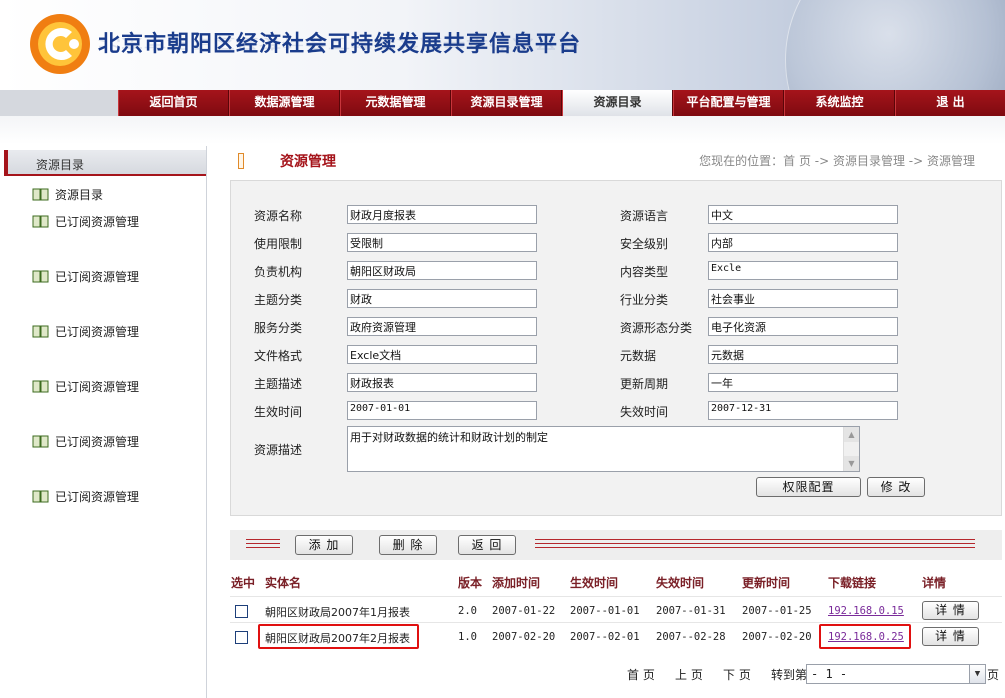  I want to click on field-label: 更新周期, so click(644, 384).